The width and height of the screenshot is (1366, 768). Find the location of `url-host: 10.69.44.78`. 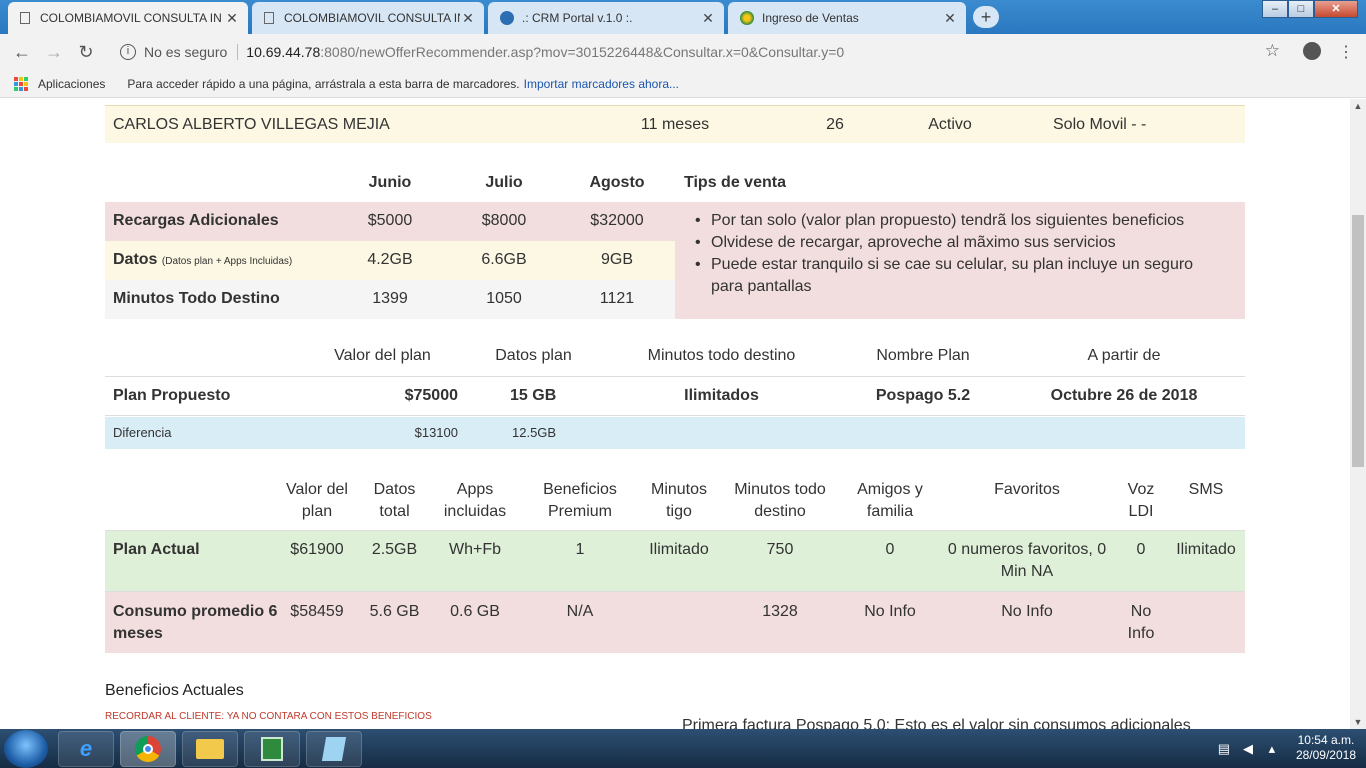

url-host: 10.69.44.78 is located at coordinates (283, 52).